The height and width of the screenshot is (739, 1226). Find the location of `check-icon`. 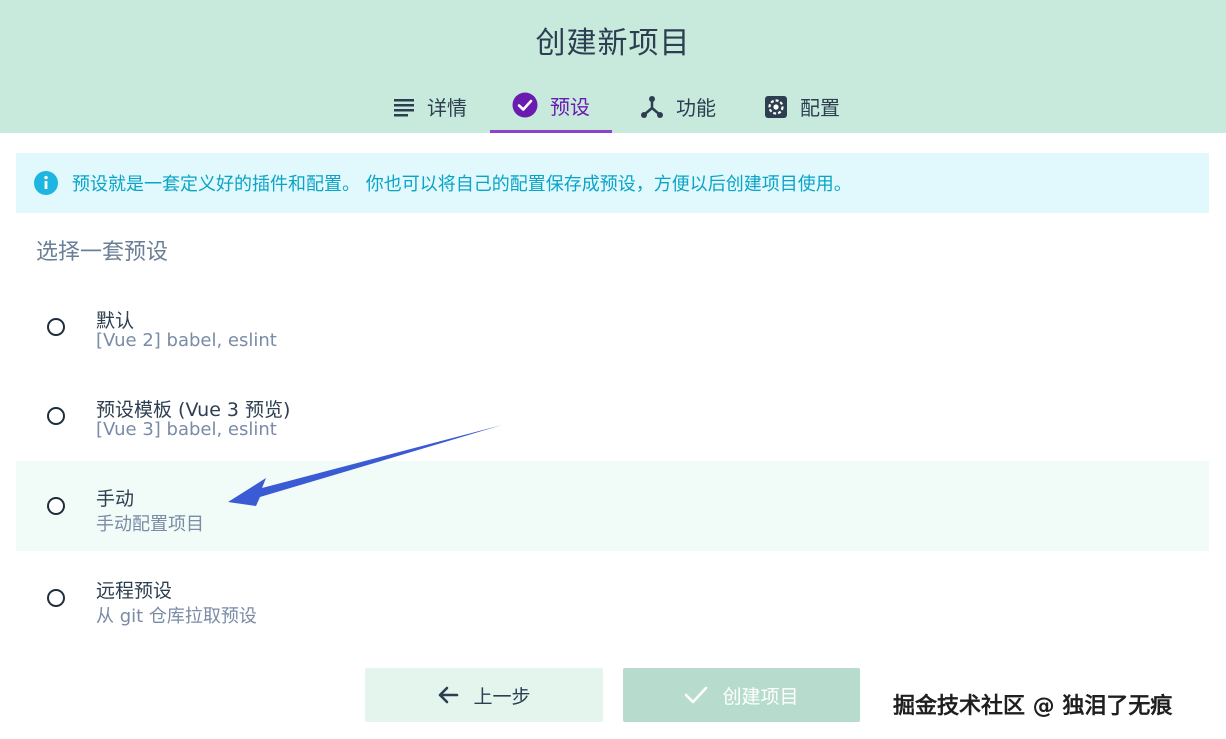

check-icon is located at coordinates (696, 695).